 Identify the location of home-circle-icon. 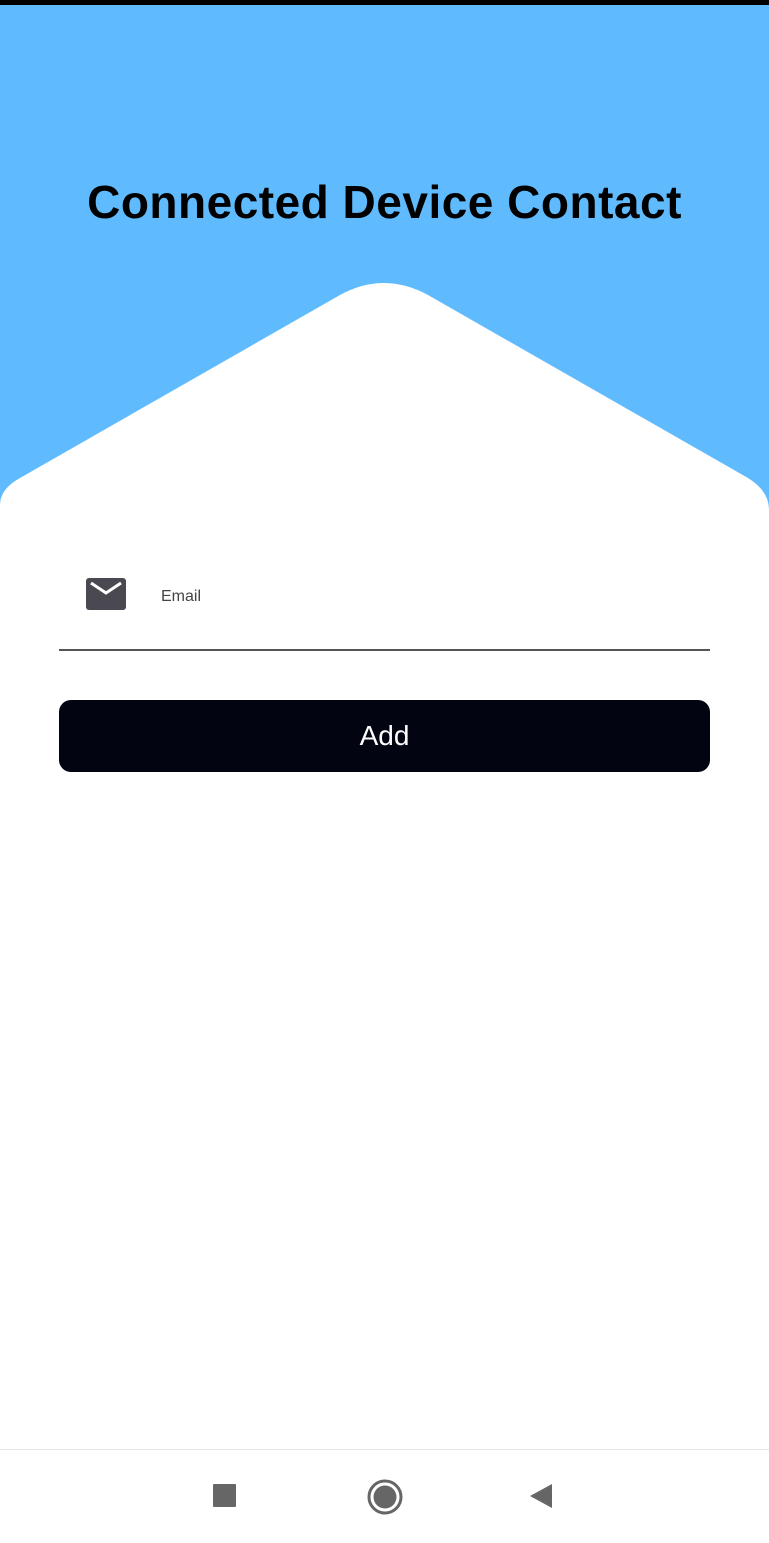
(385, 1497).